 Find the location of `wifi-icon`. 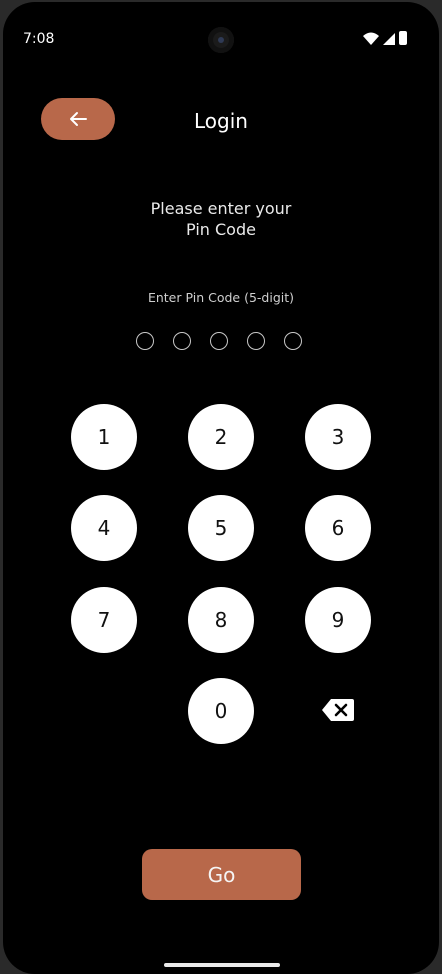

wifi-icon is located at coordinates (371, 38).